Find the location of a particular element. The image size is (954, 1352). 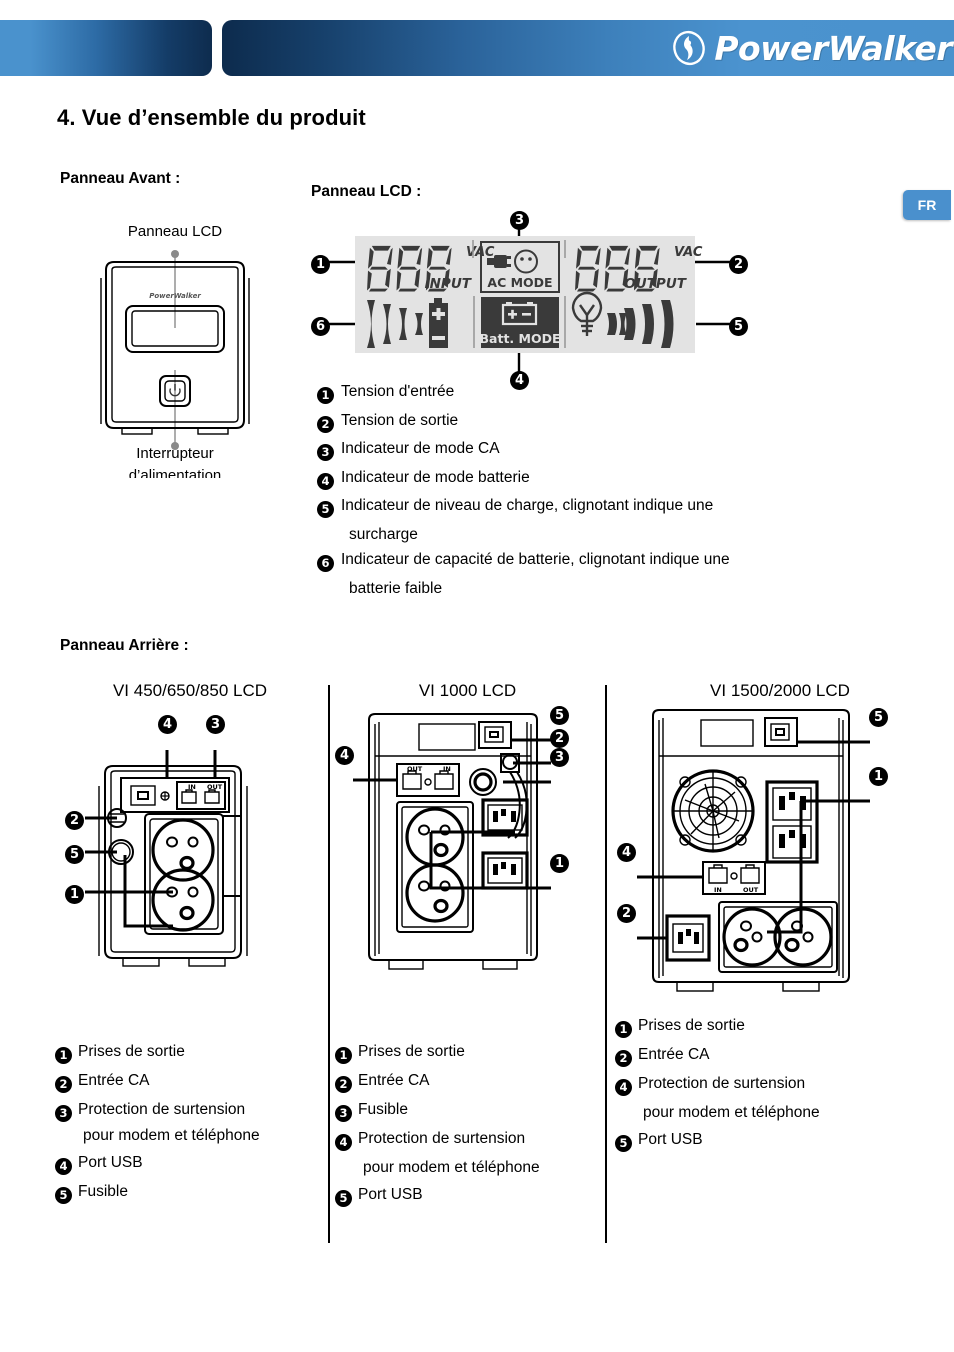

lcd-batt-mode-label: Batt. MODE is located at coordinates (520, 338).